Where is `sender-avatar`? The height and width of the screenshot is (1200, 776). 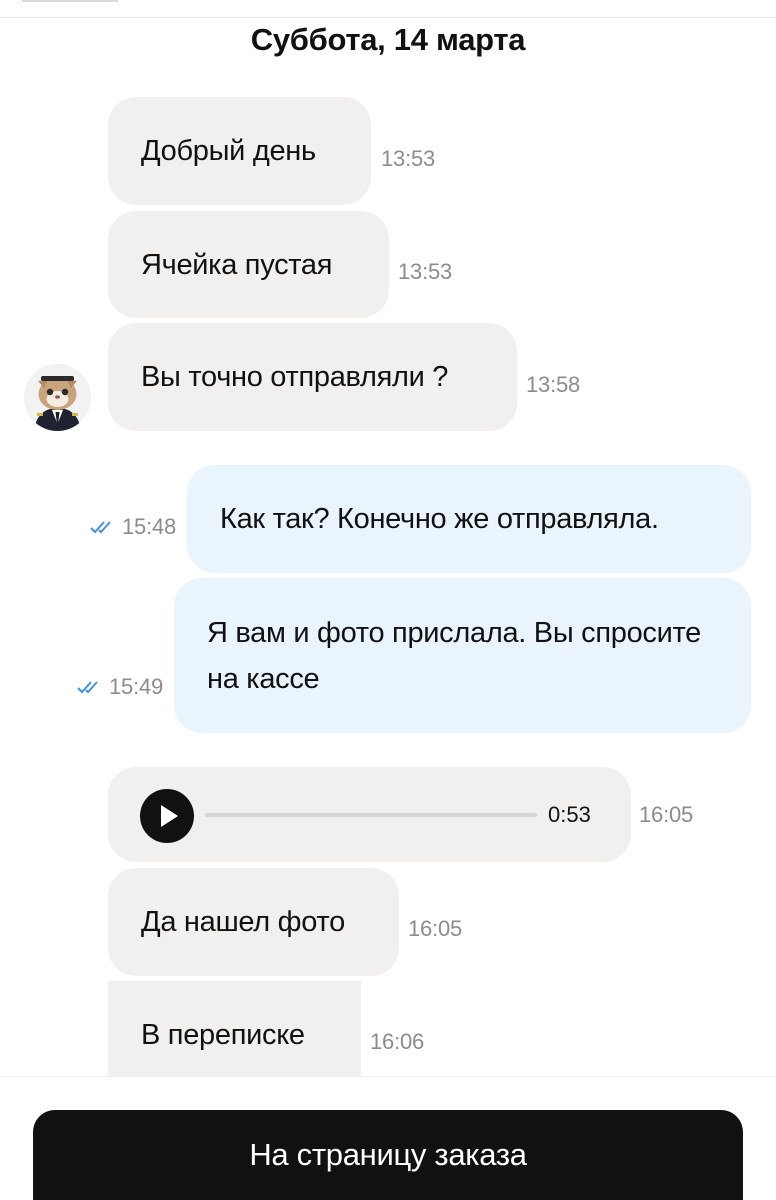 sender-avatar is located at coordinates (57, 397).